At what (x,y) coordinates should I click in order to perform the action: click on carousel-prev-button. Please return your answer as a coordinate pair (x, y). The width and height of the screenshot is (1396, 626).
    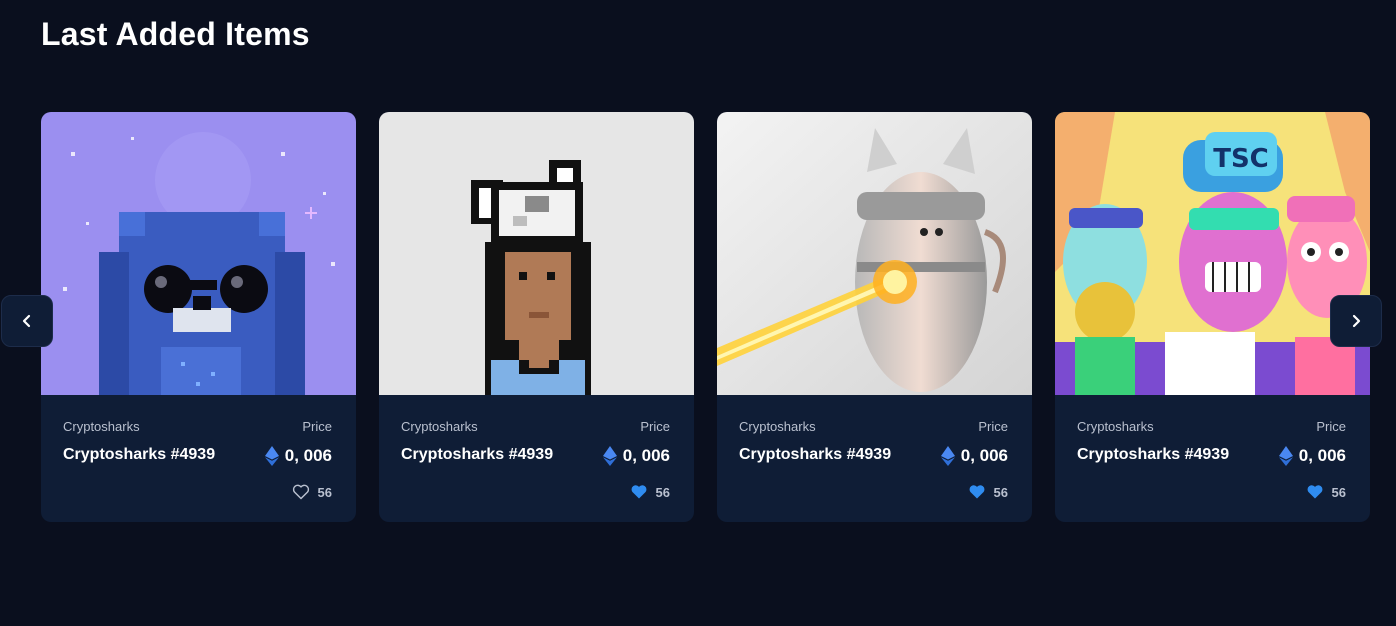
    Looking at the image, I should click on (27, 321).